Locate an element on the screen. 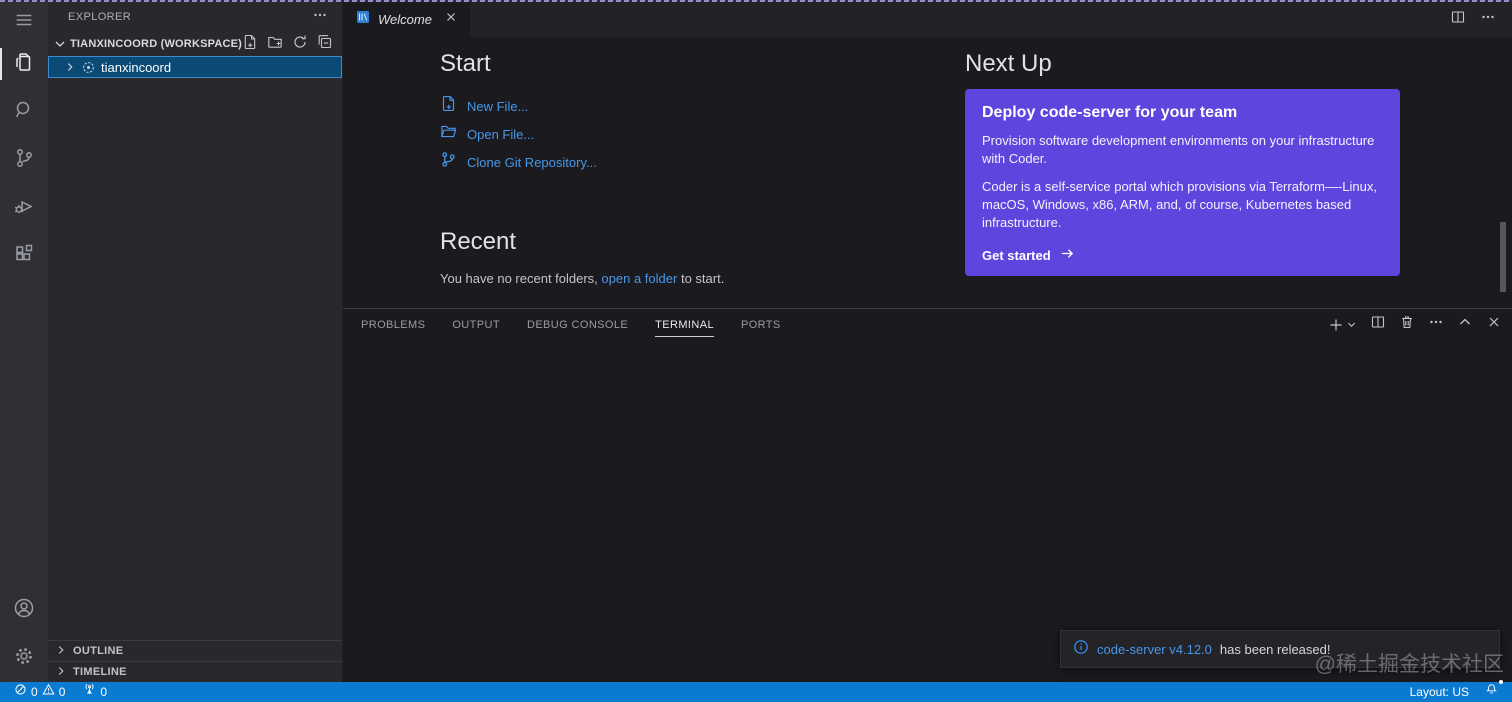 This screenshot has width=1512, height=702. new-folder-icon is located at coordinates (275, 44).